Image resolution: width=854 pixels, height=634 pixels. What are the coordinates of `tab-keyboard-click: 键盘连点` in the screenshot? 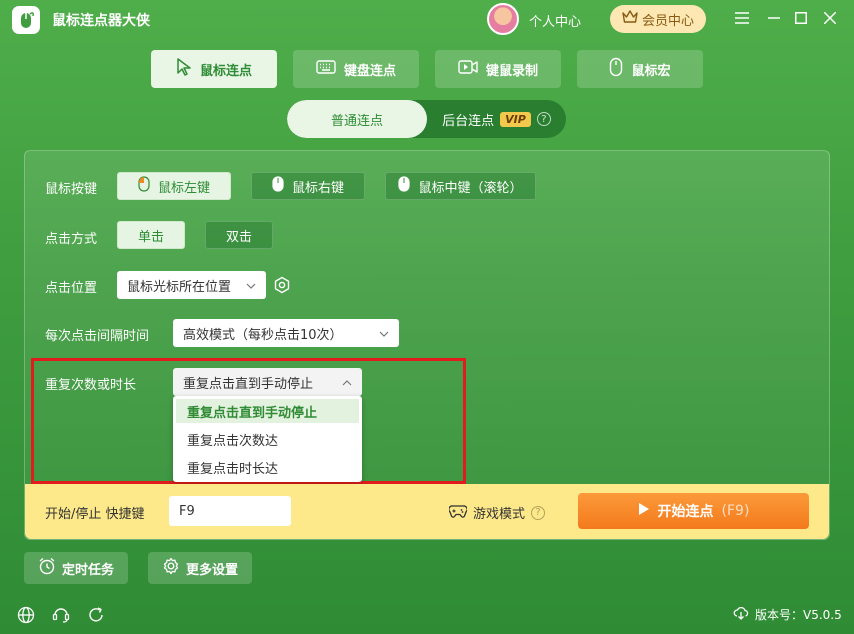 It's located at (356, 69).